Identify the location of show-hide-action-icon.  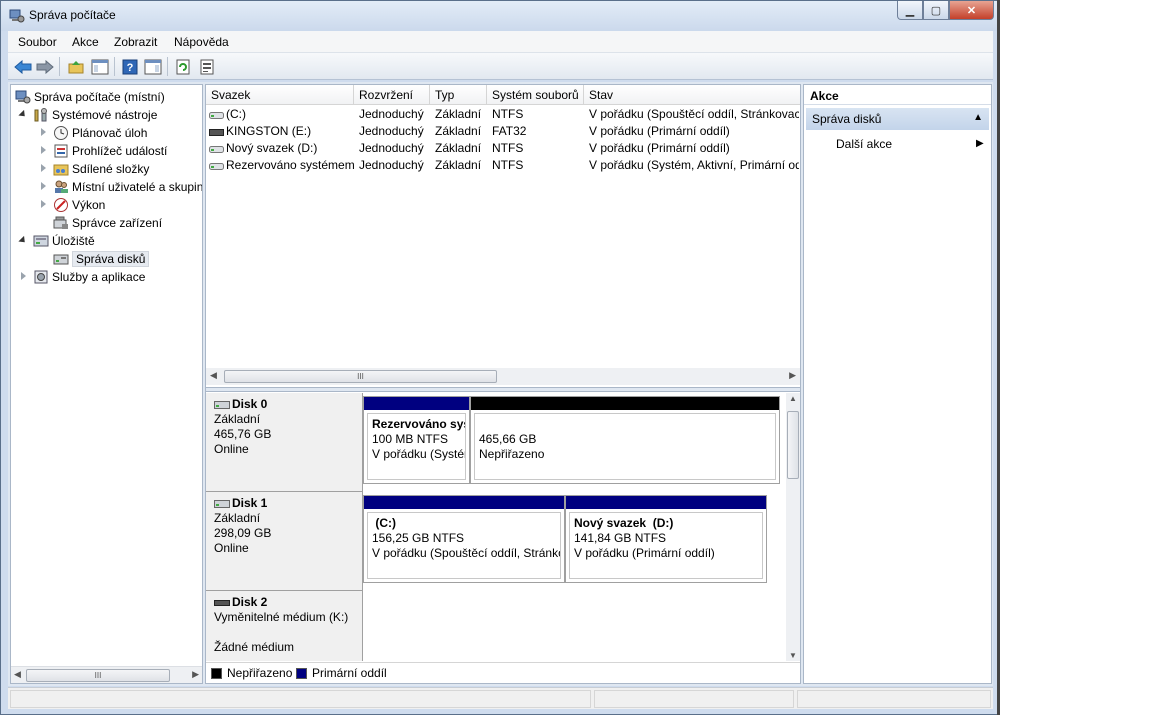
(152, 66).